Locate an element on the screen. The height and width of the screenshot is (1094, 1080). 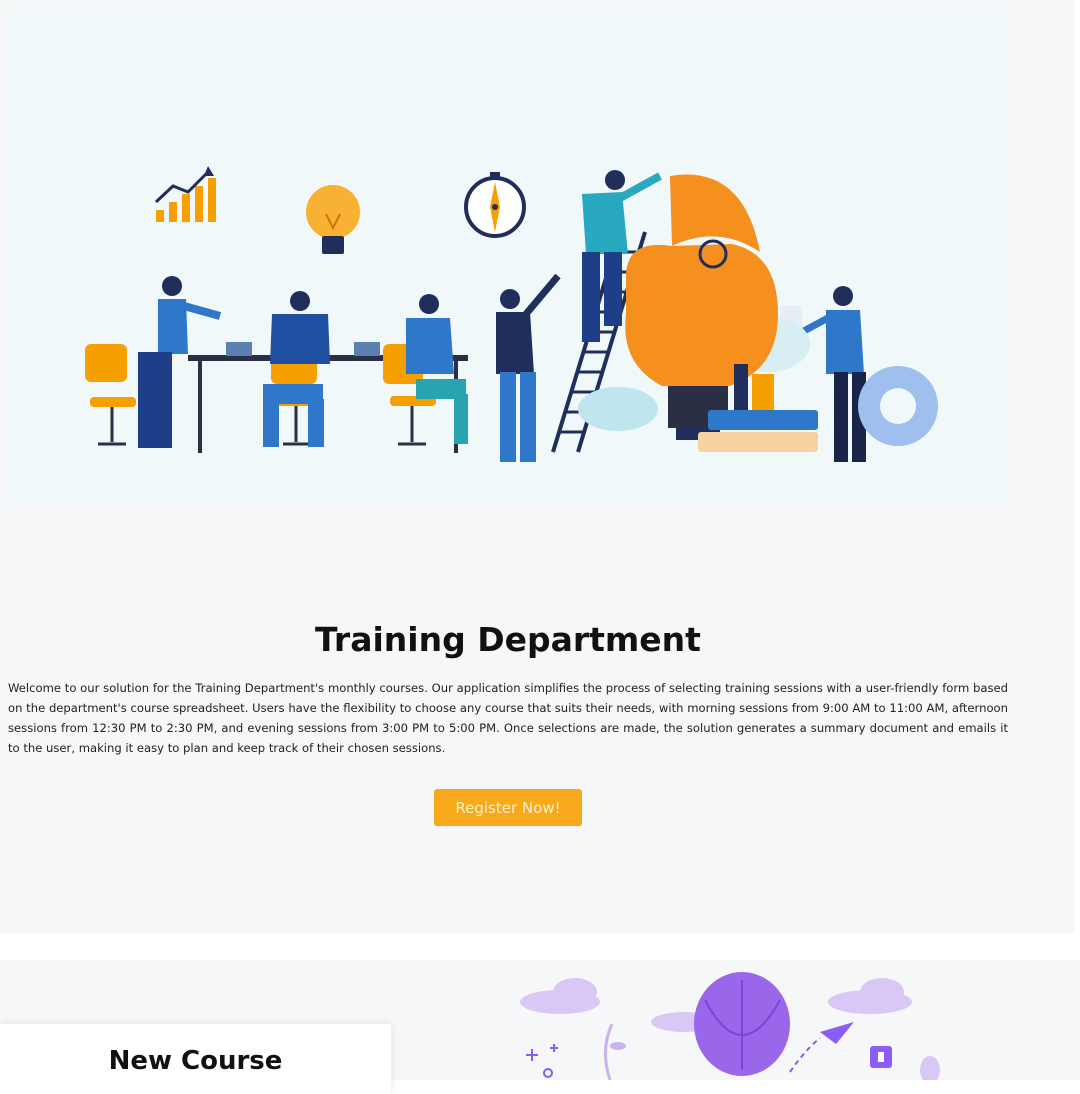
paper-plane-icon is located at coordinates (837, 1033).